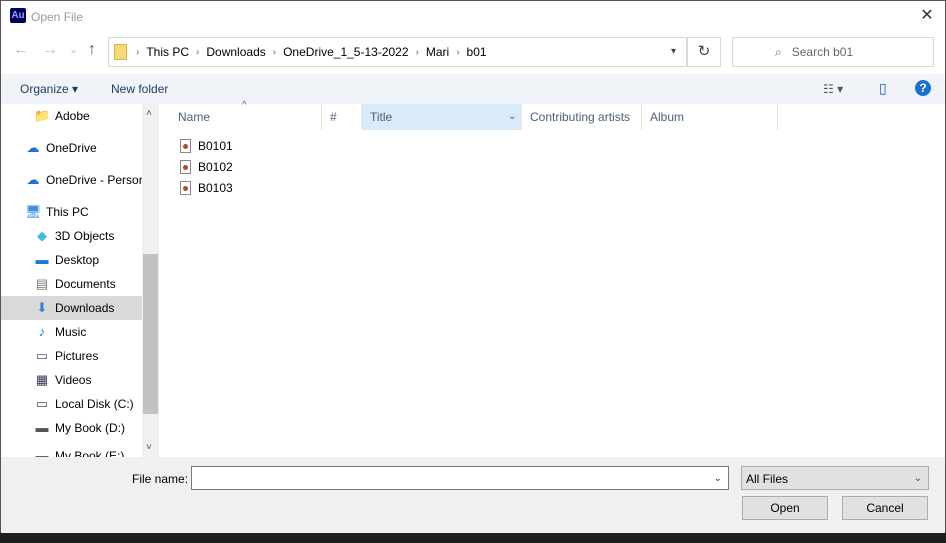 The height and width of the screenshot is (543, 946). I want to click on close-button: ✕, so click(927, 16).